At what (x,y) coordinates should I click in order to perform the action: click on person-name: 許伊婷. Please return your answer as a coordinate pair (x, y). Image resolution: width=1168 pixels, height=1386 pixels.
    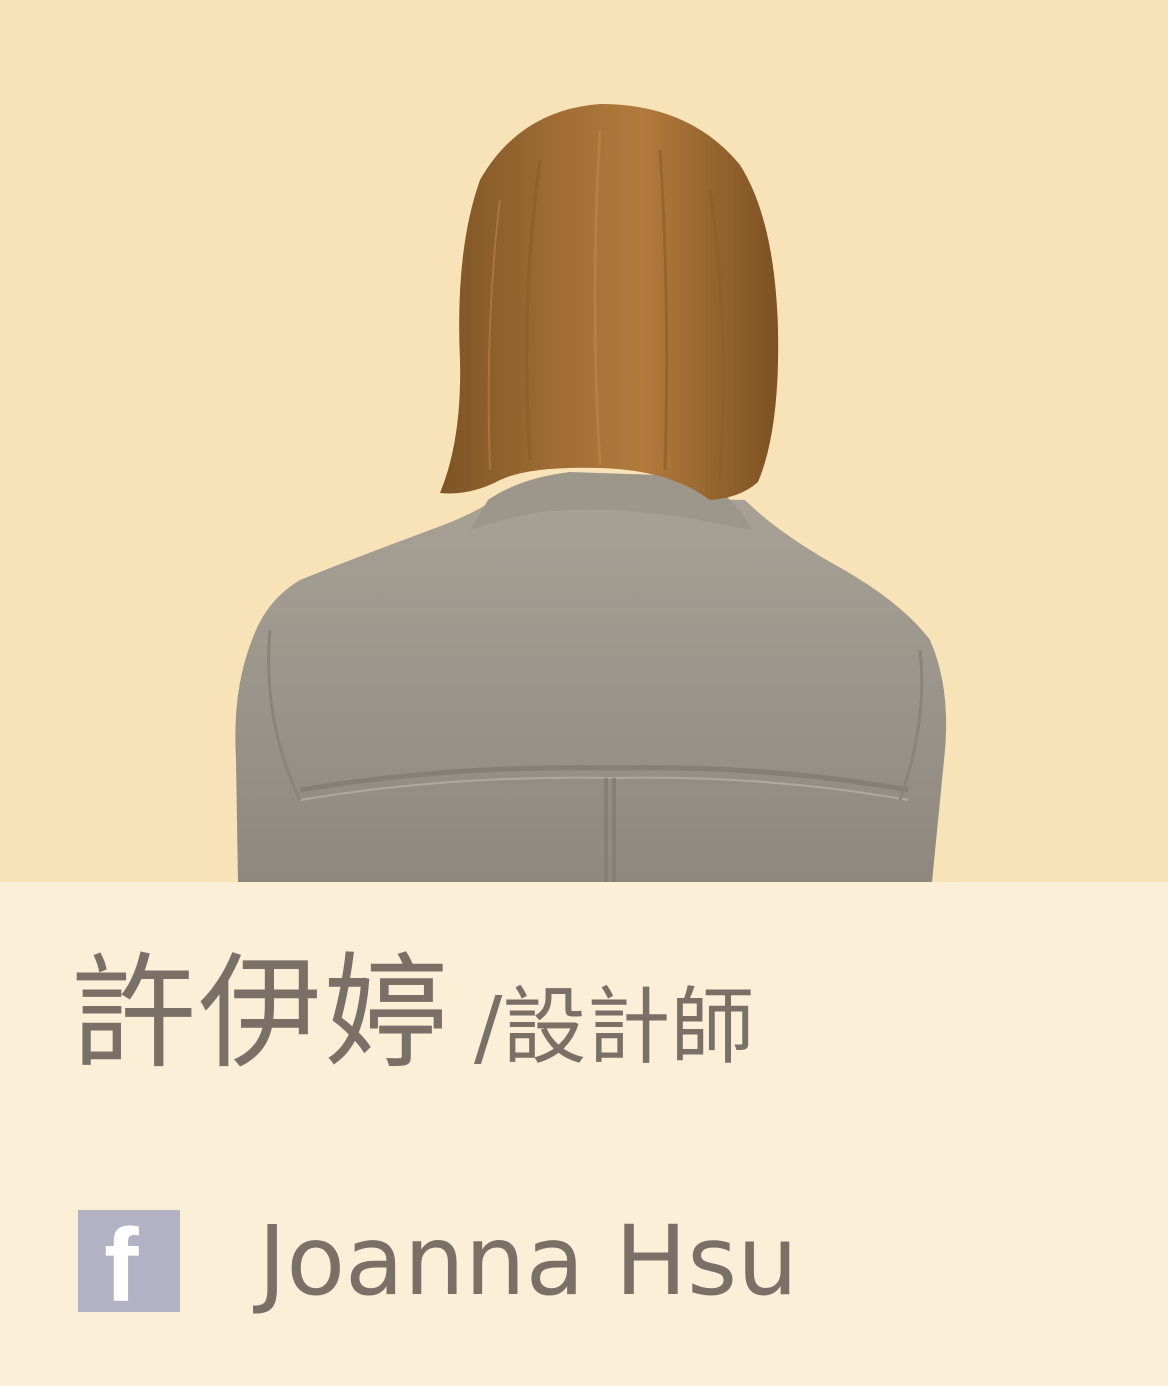
    Looking at the image, I should click on (261, 1014).